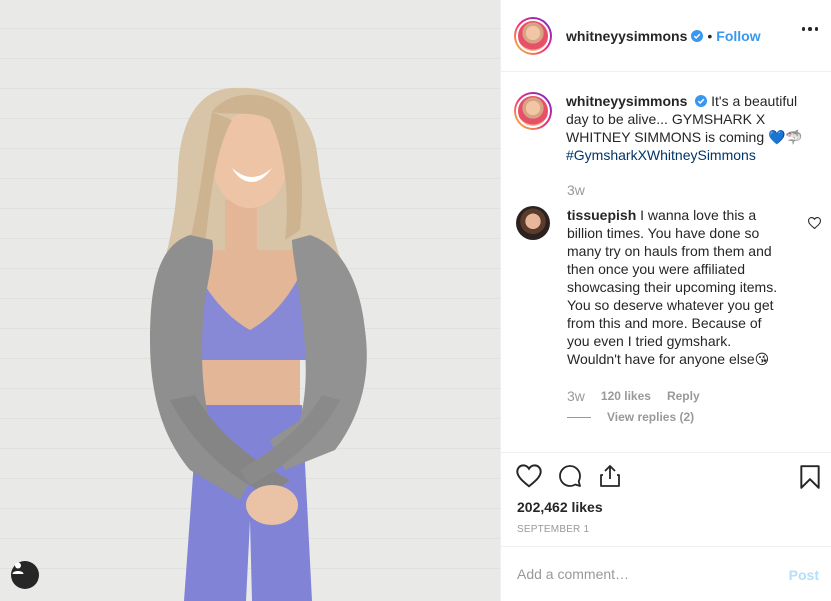 The width and height of the screenshot is (831, 601). I want to click on post-header: whitneyysimmons • Follow, so click(666, 36).